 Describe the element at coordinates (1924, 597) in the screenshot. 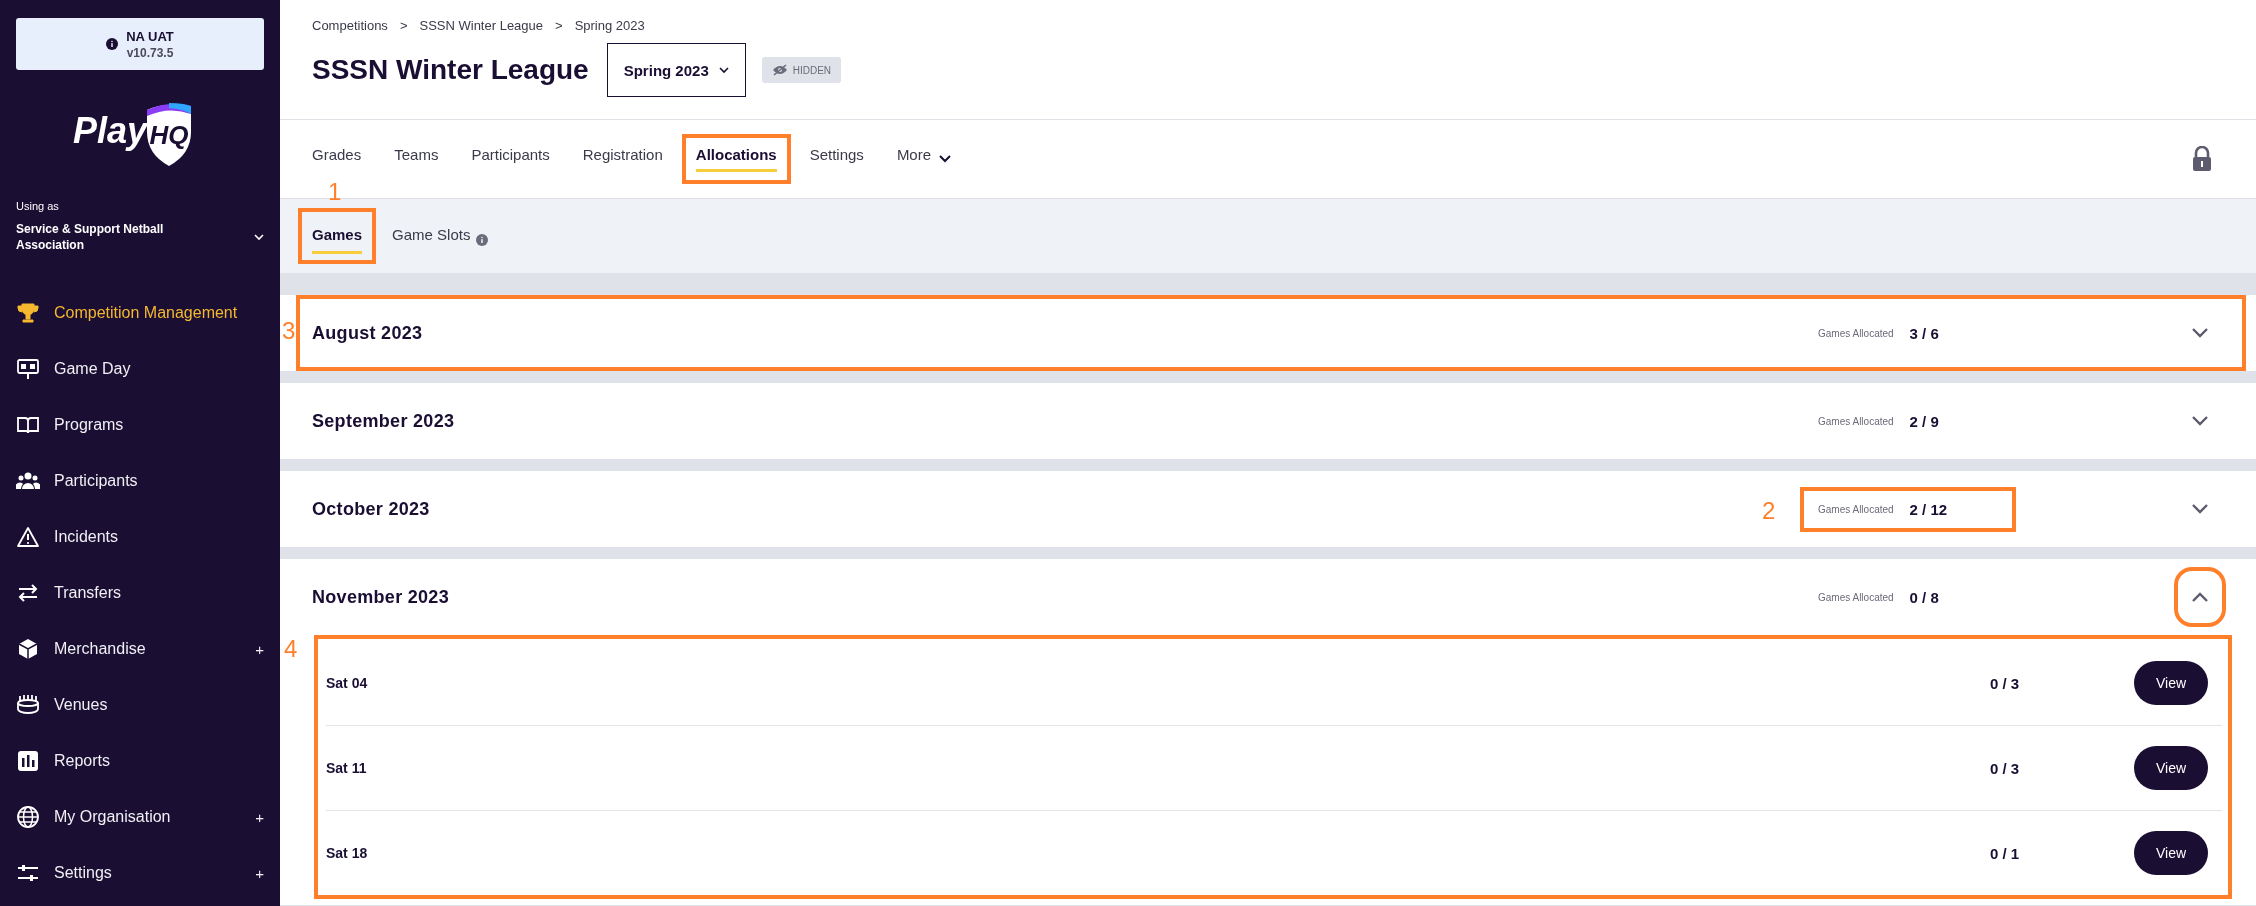

I see `games-allocated-count: 0 / 8` at that location.